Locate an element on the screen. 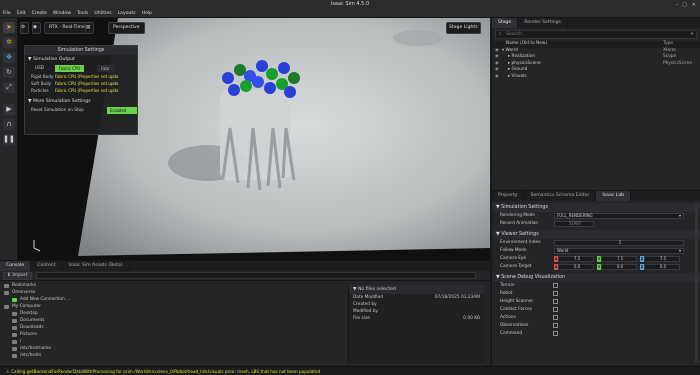 This screenshot has height=375, width=700. scale-tool-icon: ⤢ is located at coordinates (9, 87).